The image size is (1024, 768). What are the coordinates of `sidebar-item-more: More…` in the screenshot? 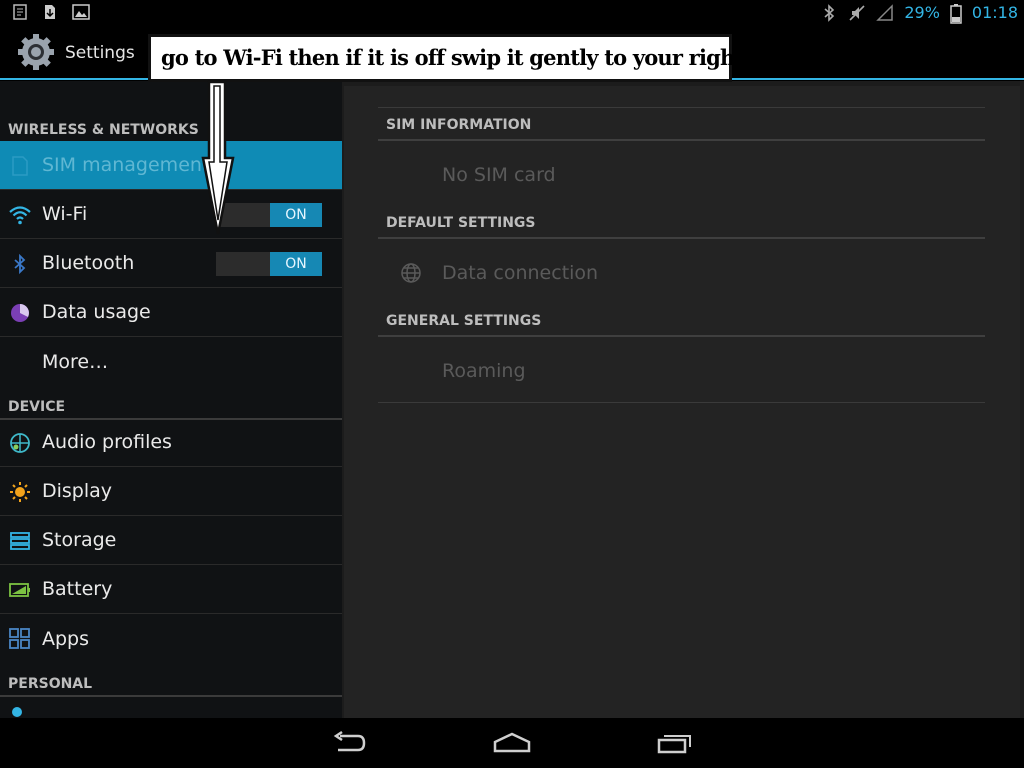 It's located at (171, 361).